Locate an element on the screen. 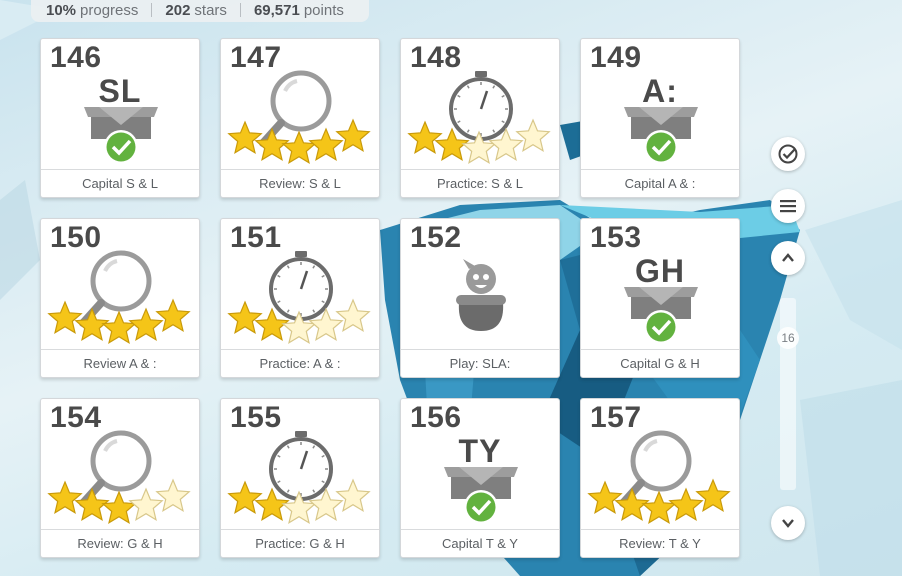 This screenshot has height=576, width=902. mascot-pot-icon is located at coordinates (481, 295).